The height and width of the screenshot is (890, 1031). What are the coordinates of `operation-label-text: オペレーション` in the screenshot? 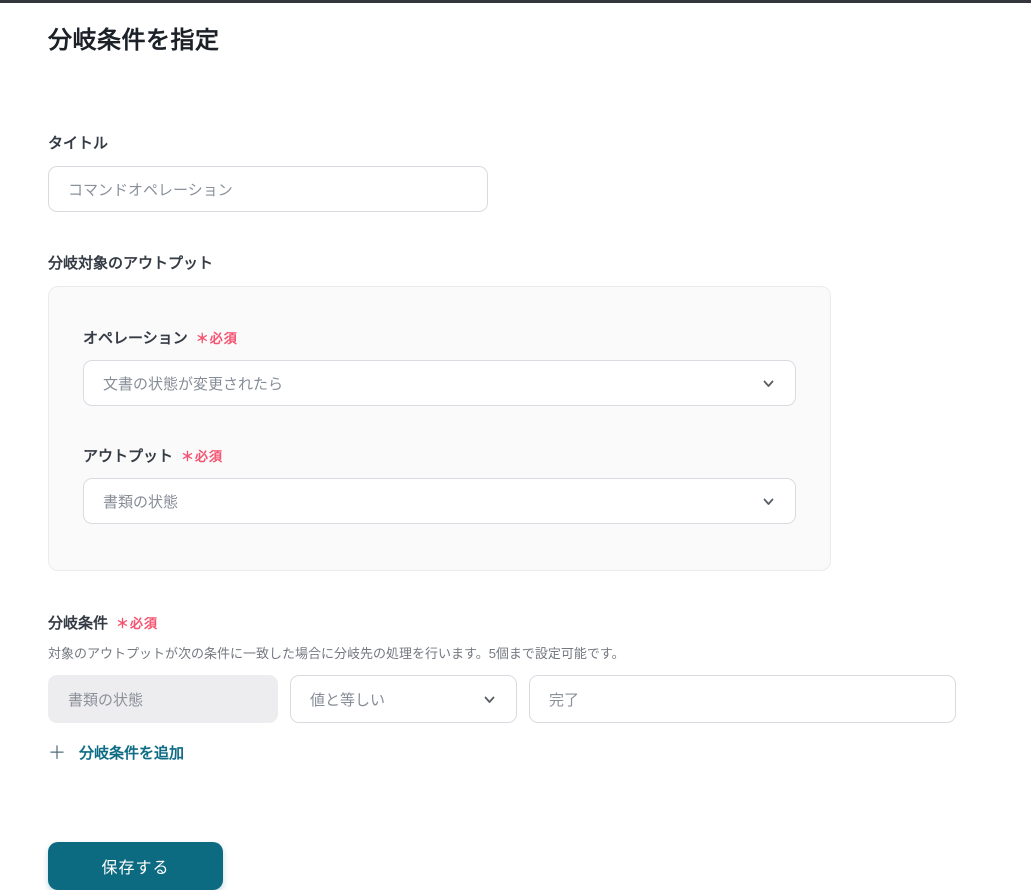 It's located at (135, 338).